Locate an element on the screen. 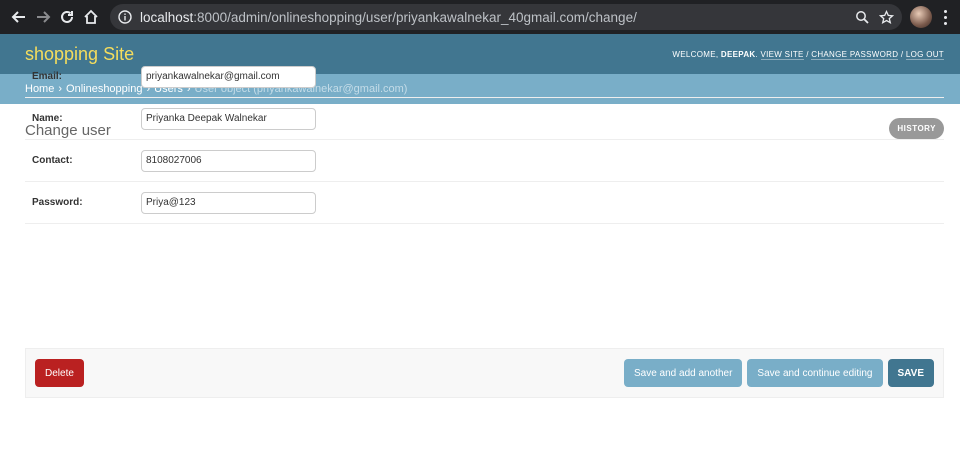  contact-label: Contact: is located at coordinates (52, 160).